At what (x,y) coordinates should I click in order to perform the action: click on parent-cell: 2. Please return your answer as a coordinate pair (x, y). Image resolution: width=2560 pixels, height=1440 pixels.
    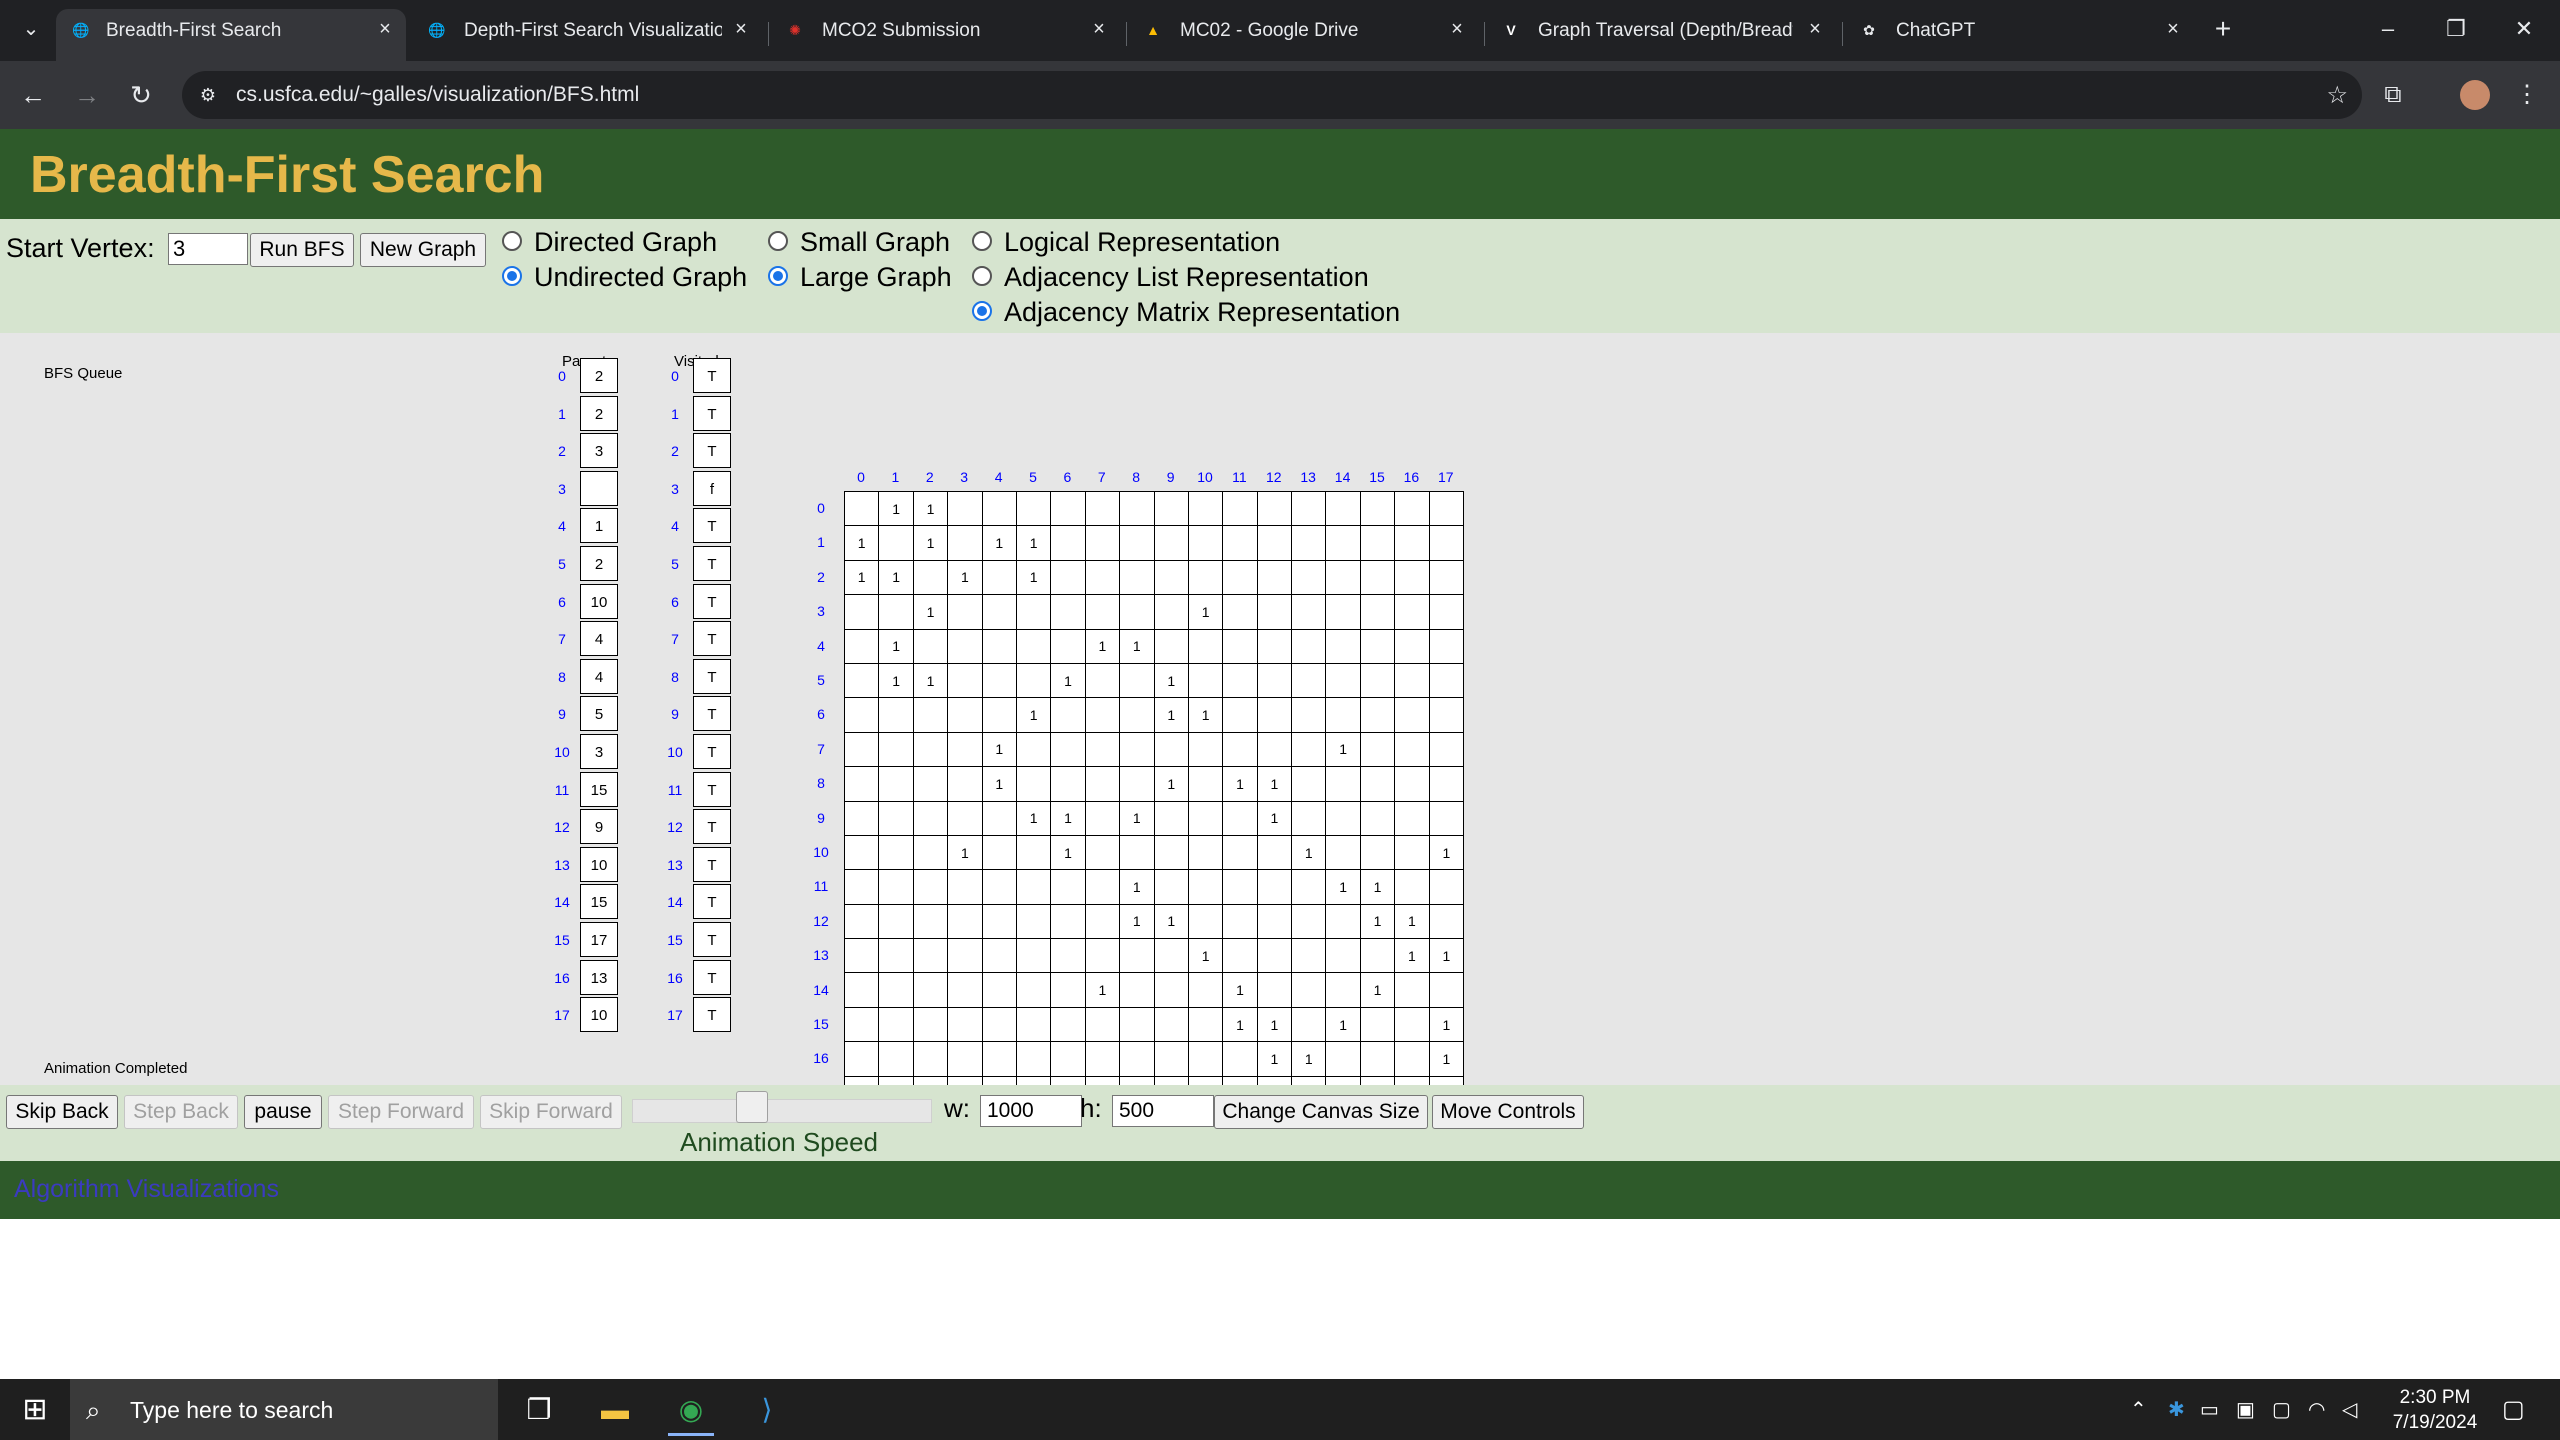
    Looking at the image, I should click on (599, 375).